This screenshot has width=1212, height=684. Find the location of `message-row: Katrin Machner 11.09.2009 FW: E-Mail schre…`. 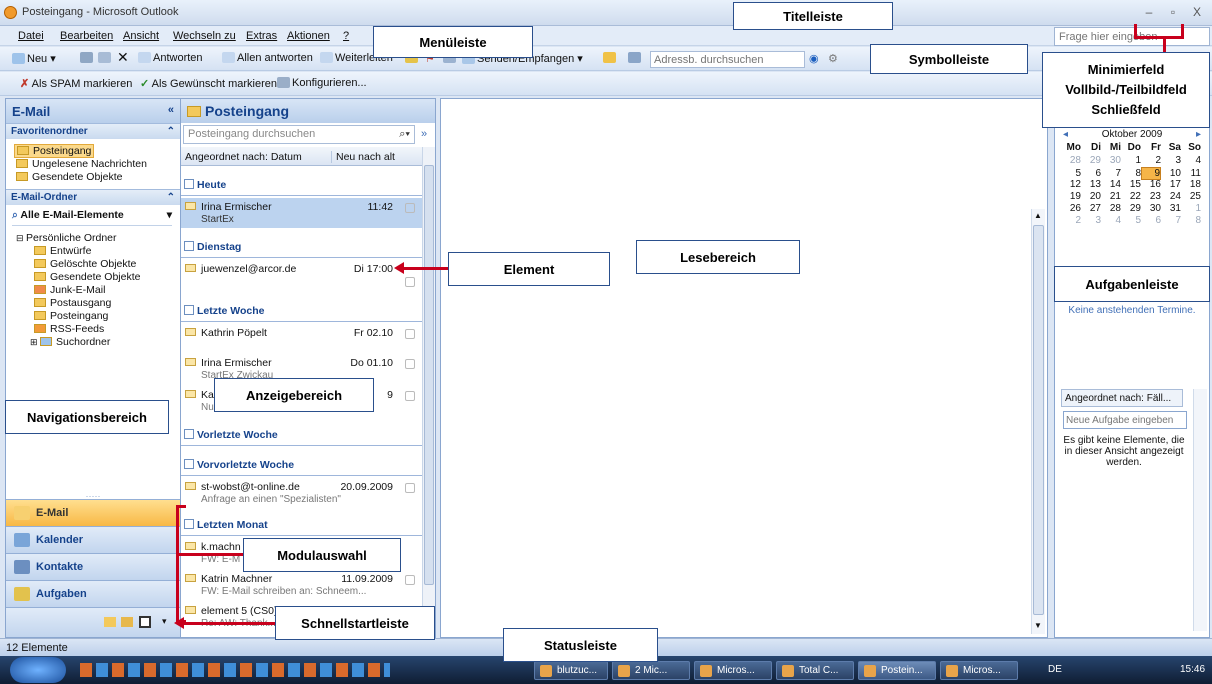

message-row: Katrin Machner 11.09.2009 FW: E-Mail schre… is located at coordinates (302, 585).